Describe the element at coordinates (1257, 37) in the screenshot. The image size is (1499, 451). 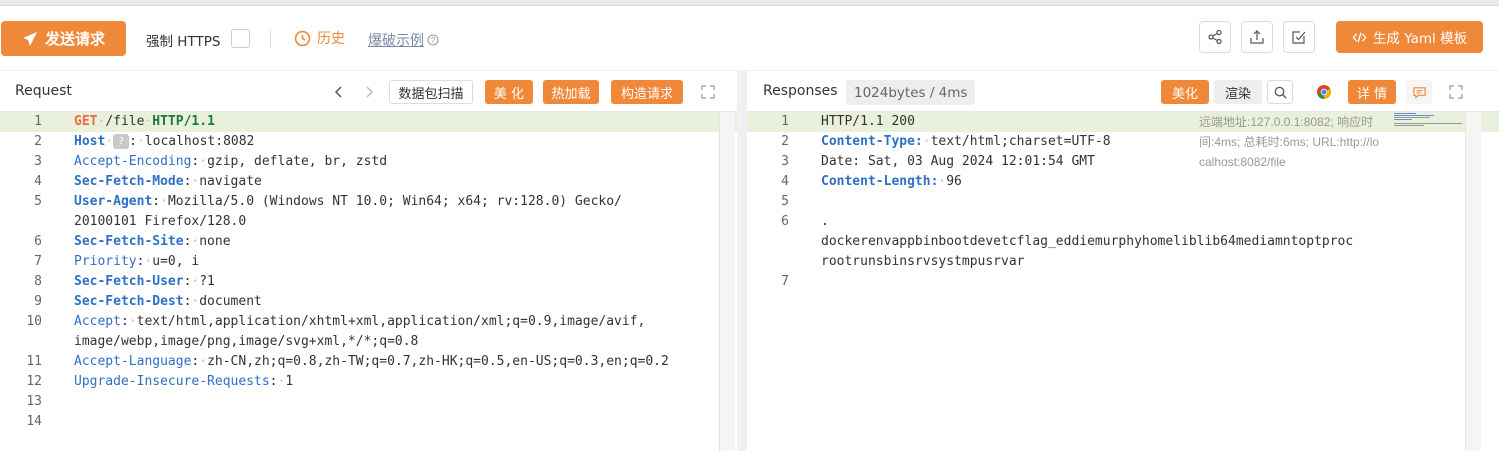
I see `export-button` at that location.